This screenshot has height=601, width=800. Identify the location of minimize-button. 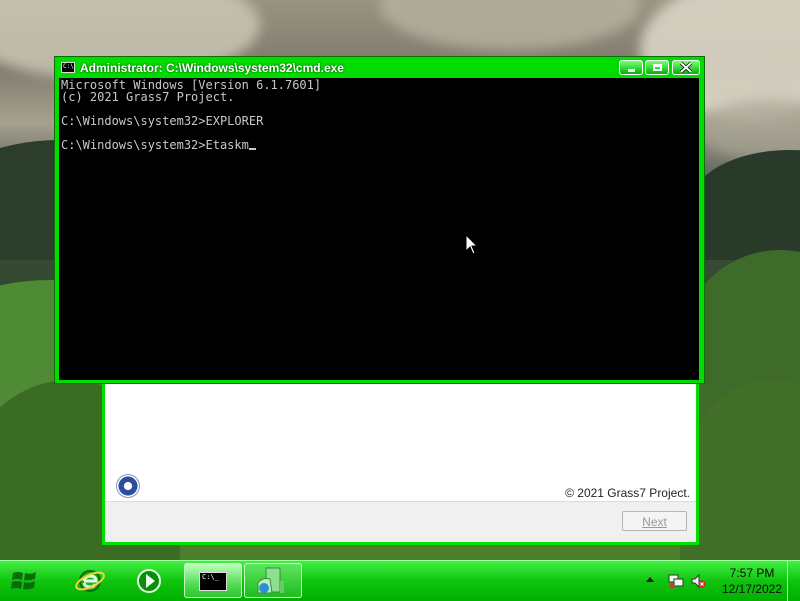
(631, 67).